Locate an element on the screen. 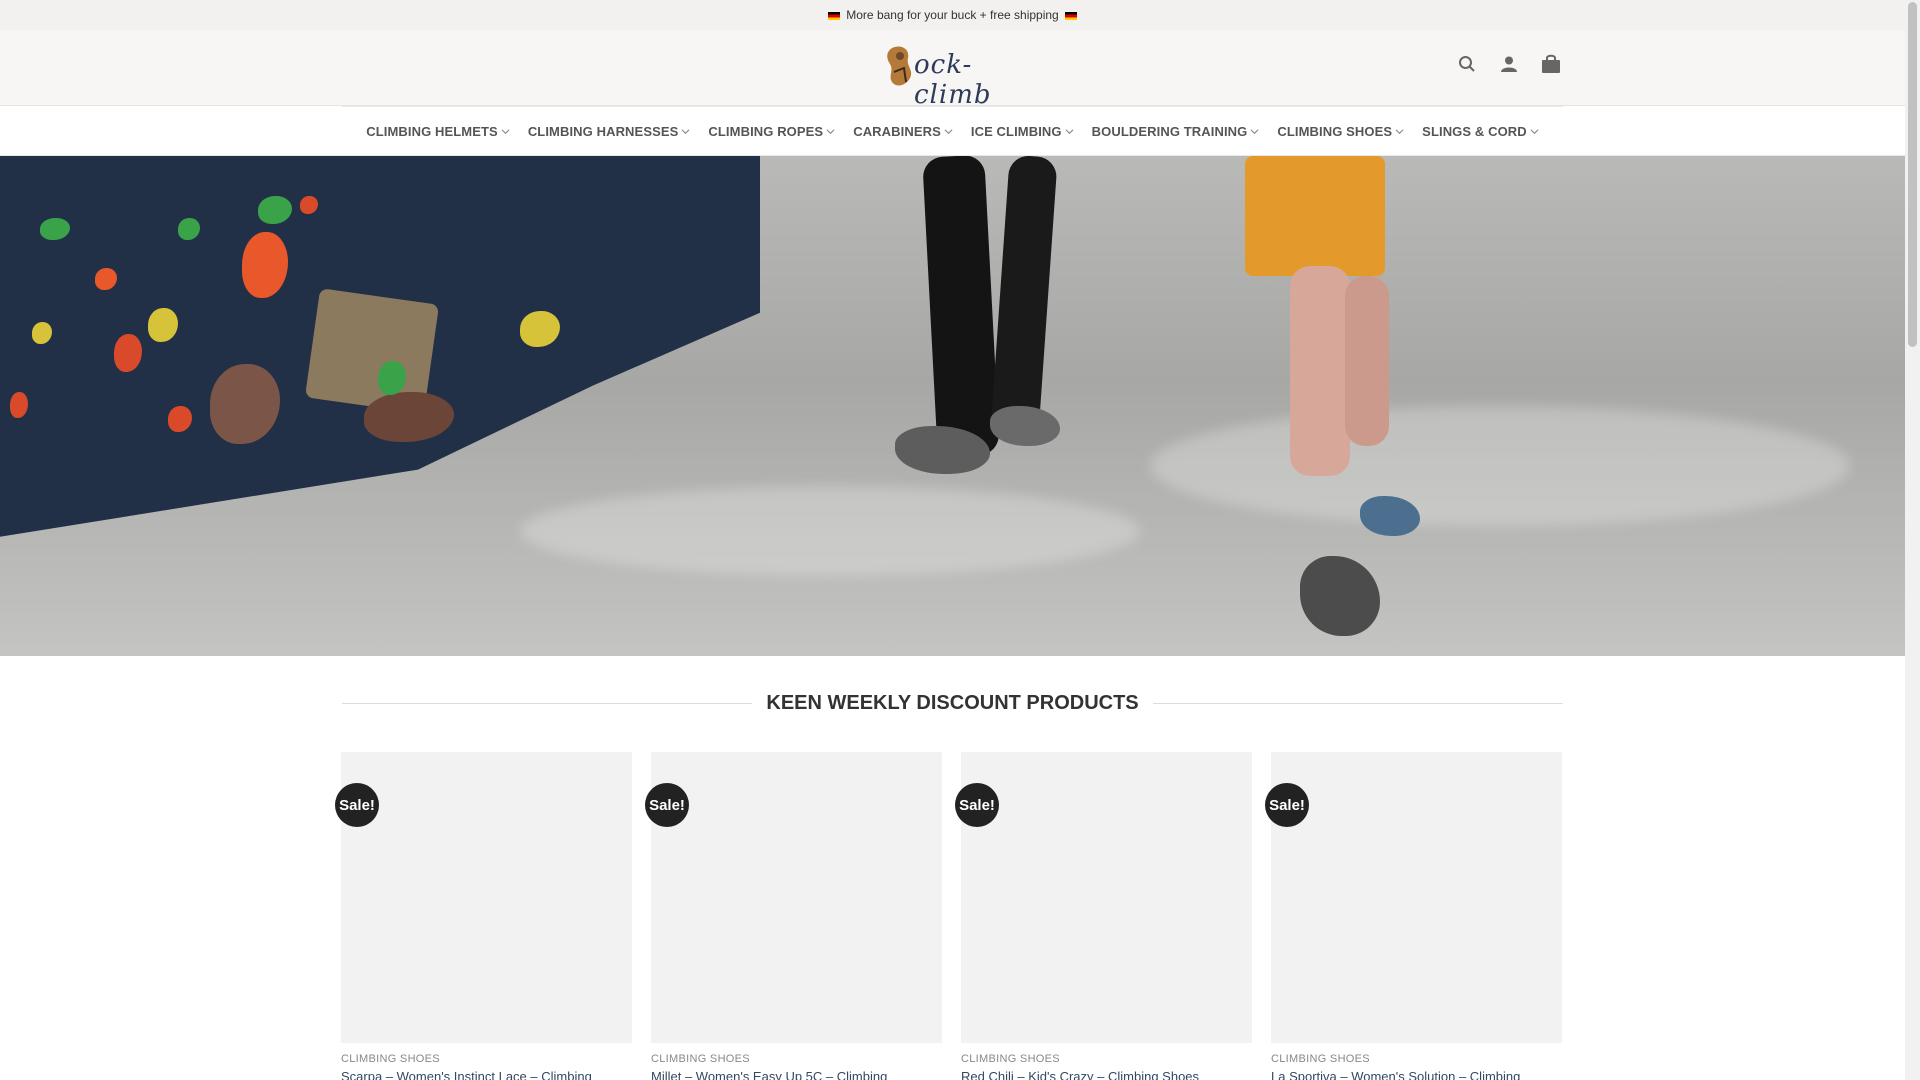 The image size is (1920, 1080). site-logo: ock-climb is located at coordinates (950, 76).